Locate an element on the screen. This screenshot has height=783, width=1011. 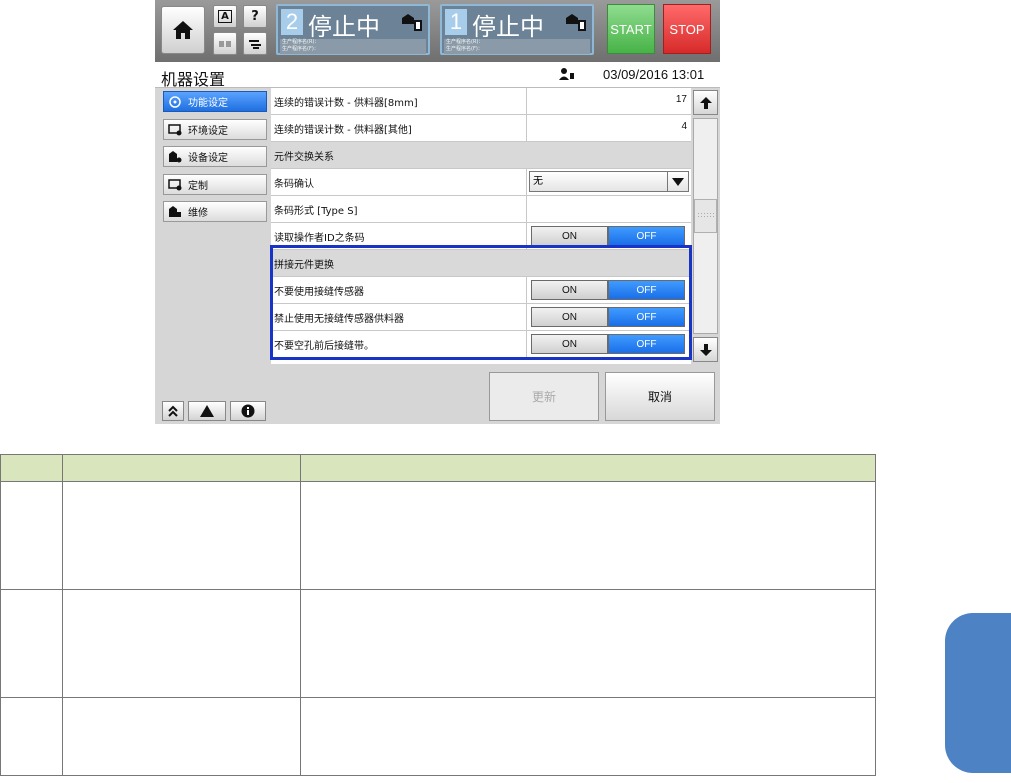
barcode-check-dropdown: 无 is located at coordinates (609, 181).